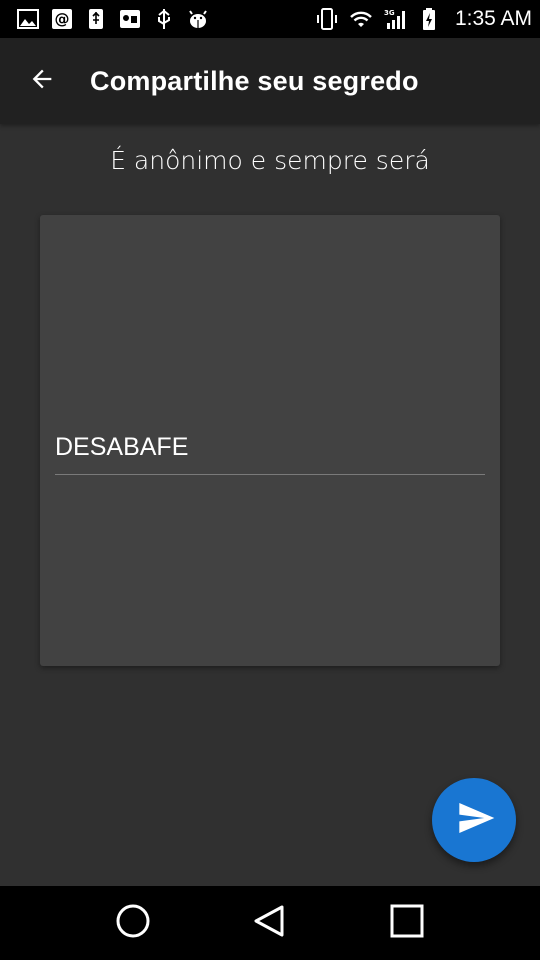  What do you see at coordinates (96, 19) in the screenshot?
I see `usb-icon` at bounding box center [96, 19].